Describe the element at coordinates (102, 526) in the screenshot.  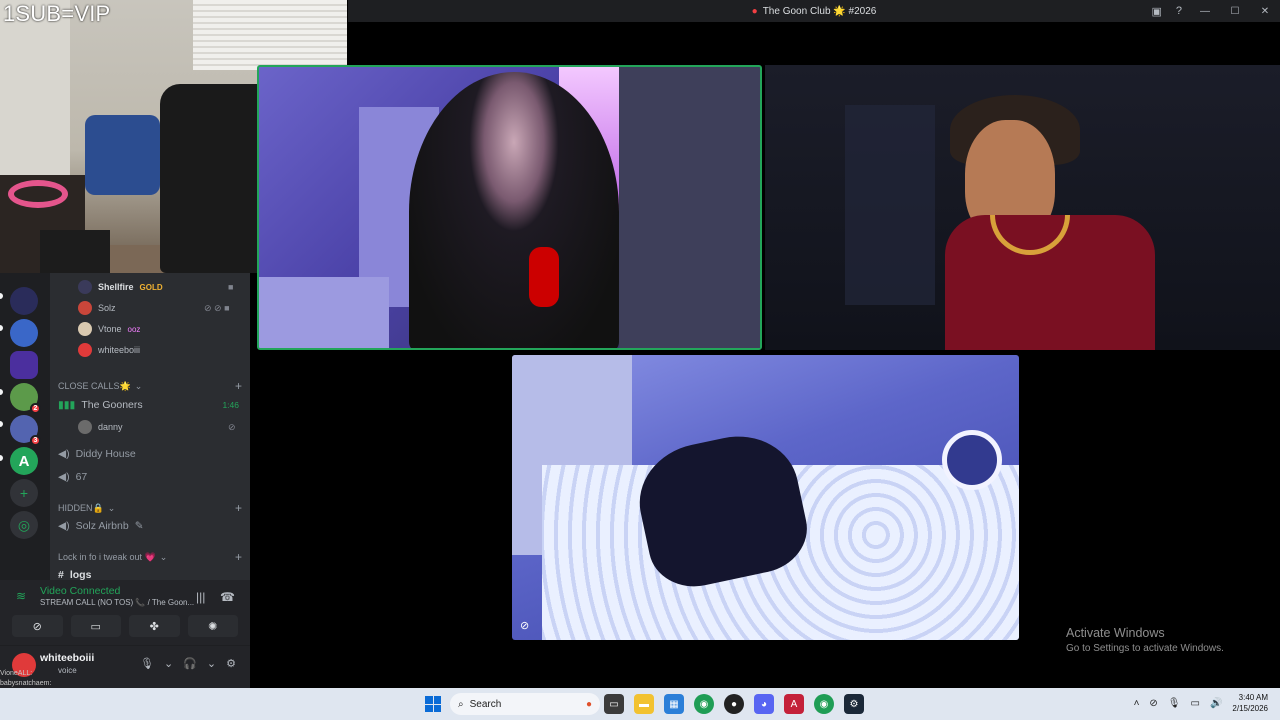
I see `channel-label: Solz Airbnb` at that location.